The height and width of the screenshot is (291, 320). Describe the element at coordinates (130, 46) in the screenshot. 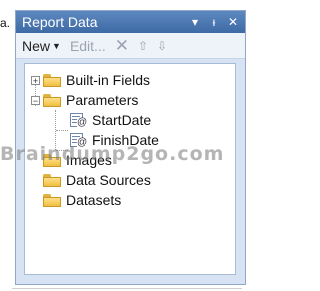

I see `pane-toolbar: New ▼ Edit... ✕ ⇧ ⇩` at that location.